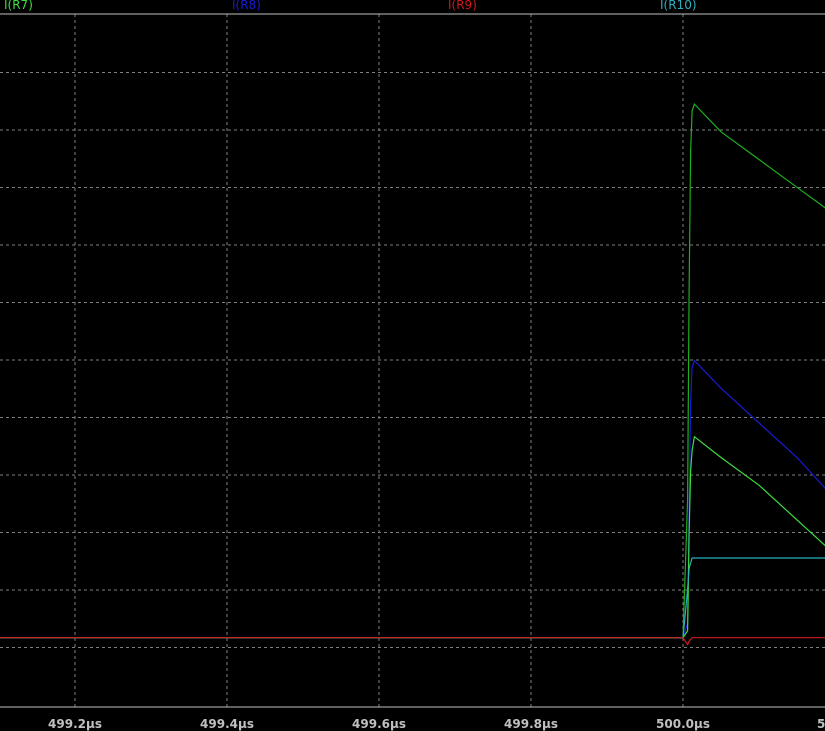  Describe the element at coordinates (246, 6) in the screenshot. I see `legend-ir8: I(R8)` at that location.